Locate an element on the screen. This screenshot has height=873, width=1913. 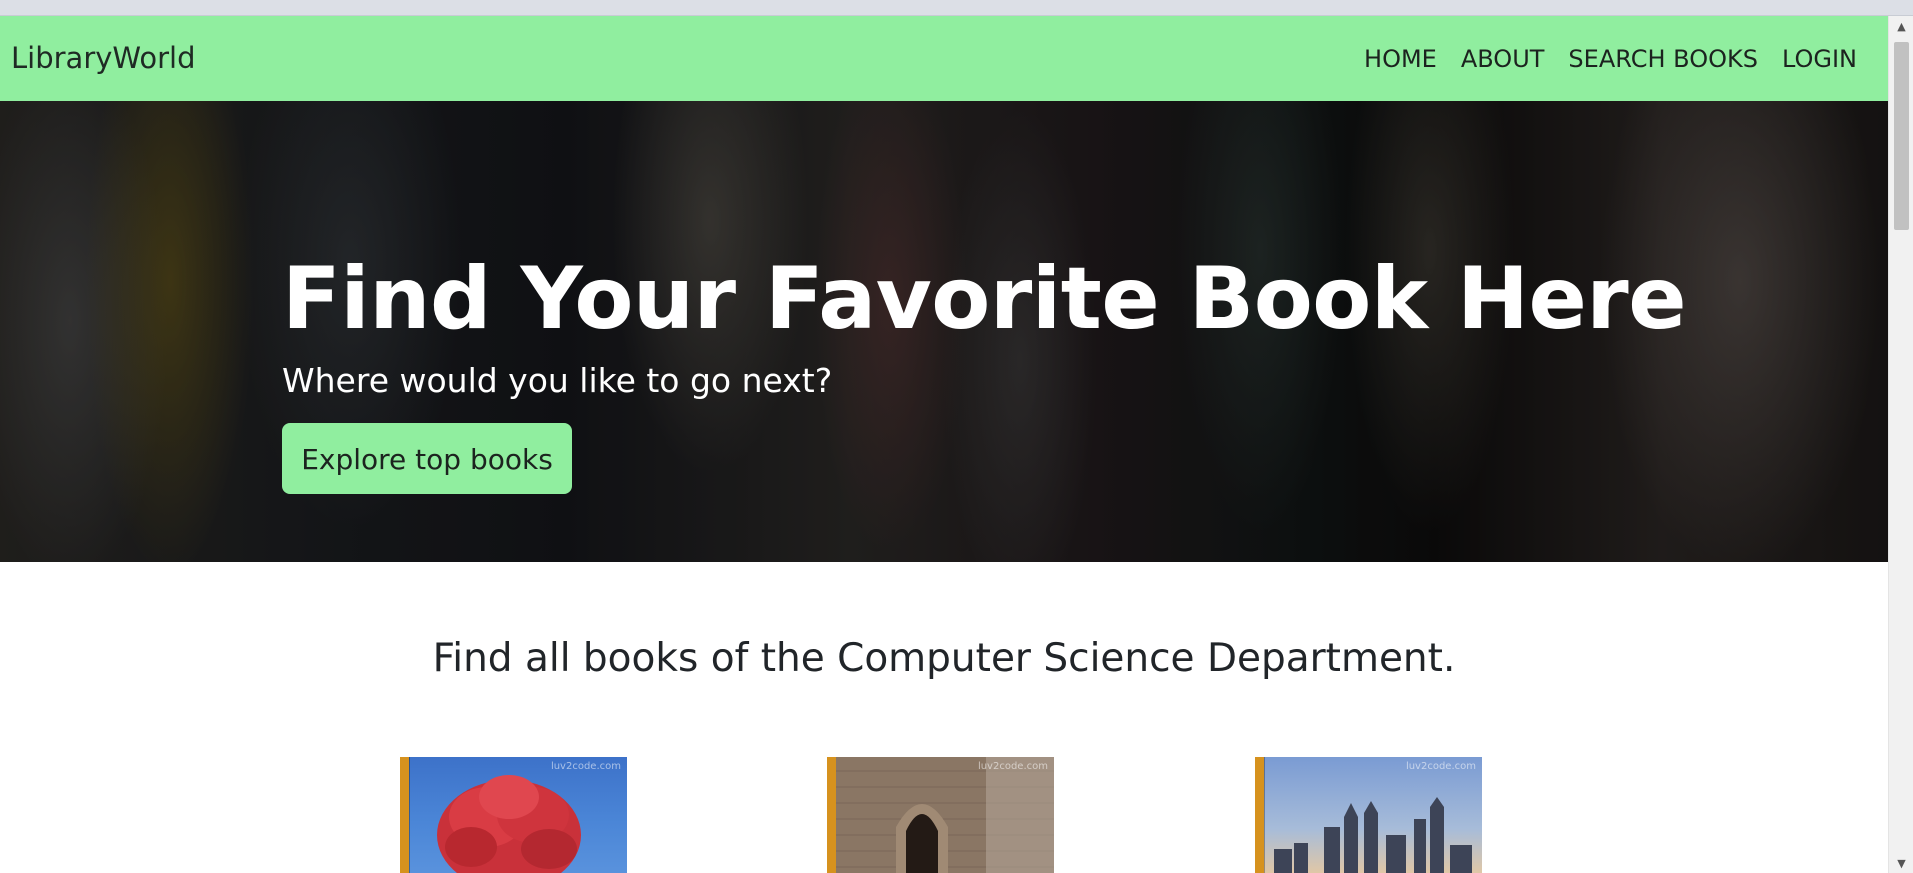
red-tree-image is located at coordinates (509, 824).